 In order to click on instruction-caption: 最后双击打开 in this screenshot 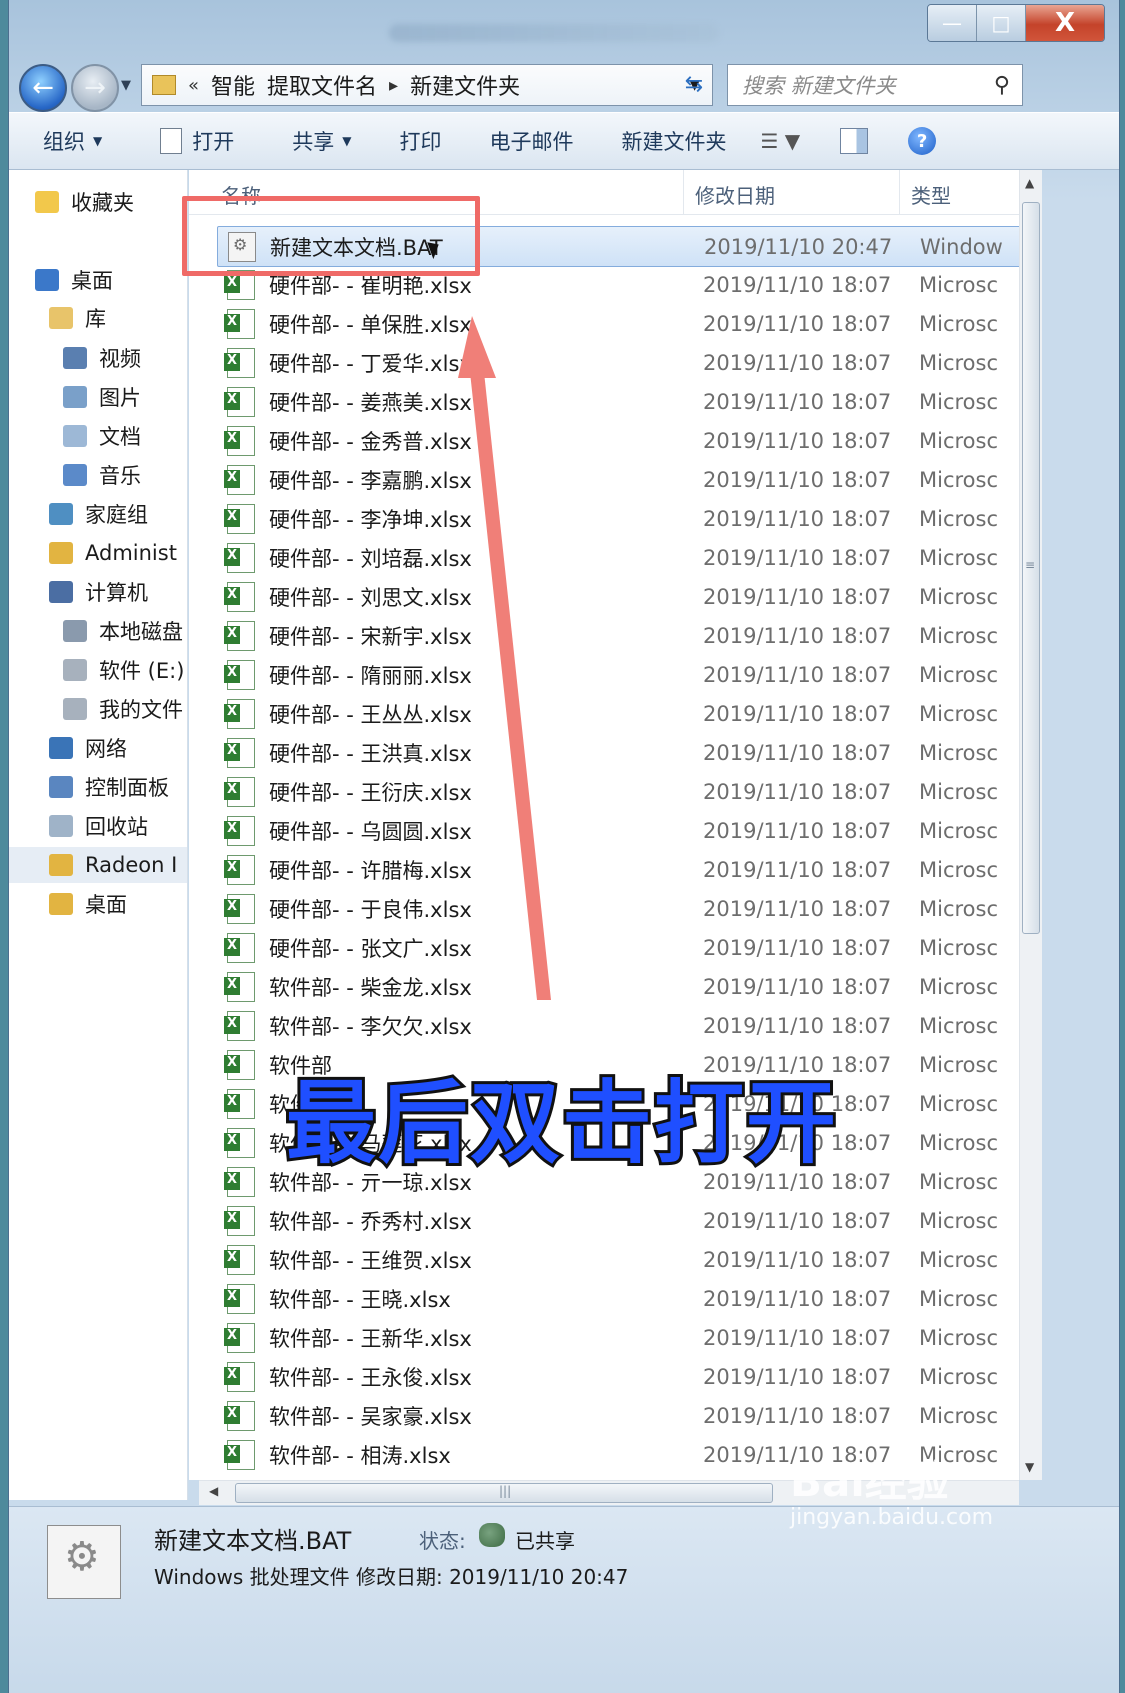, I will do `click(561, 1123)`.